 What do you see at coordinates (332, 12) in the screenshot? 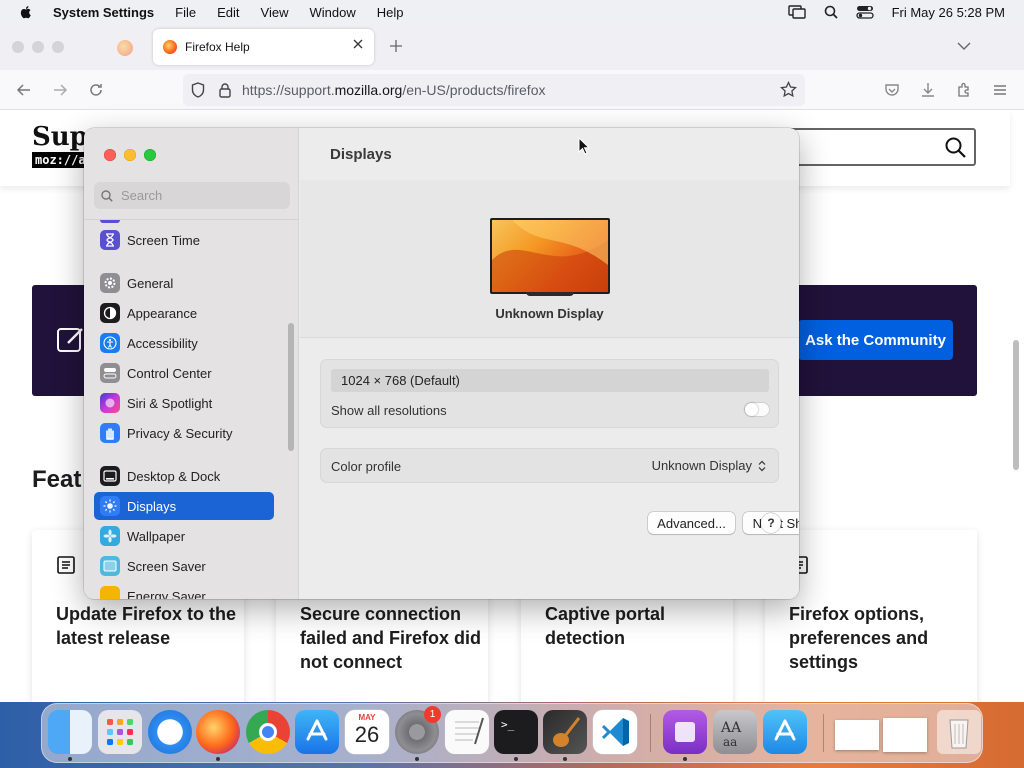
I see `menu-window: Window` at bounding box center [332, 12].